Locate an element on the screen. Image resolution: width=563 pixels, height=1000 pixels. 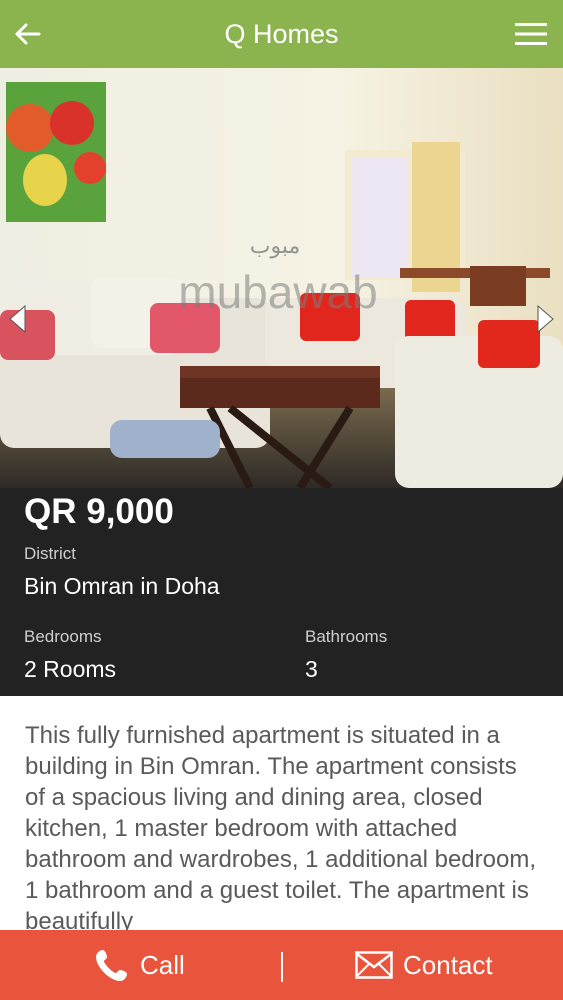
app-bar: Q Homes is located at coordinates (281, 34).